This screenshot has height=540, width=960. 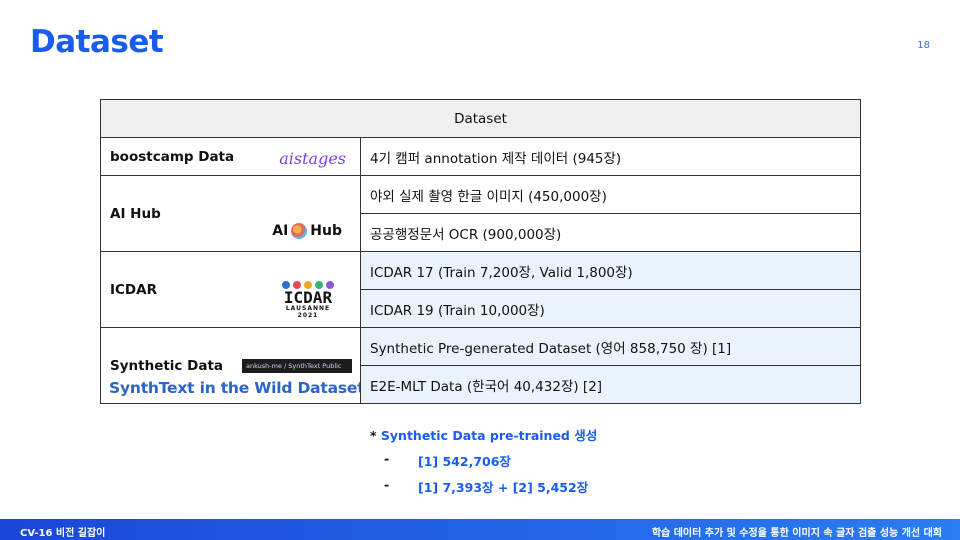 What do you see at coordinates (133, 289) in the screenshot?
I see `source-name: ICDAR` at bounding box center [133, 289].